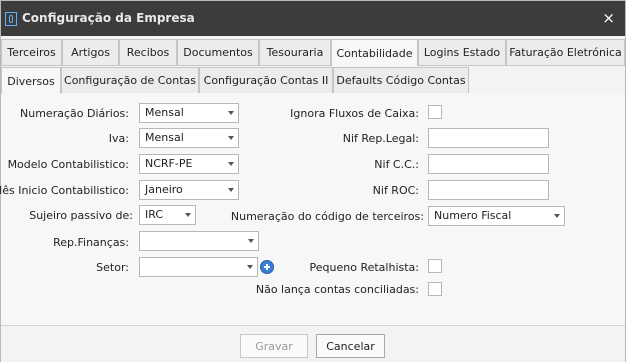  I want to click on button-bar: Gravar Cancelar, so click(313, 343).